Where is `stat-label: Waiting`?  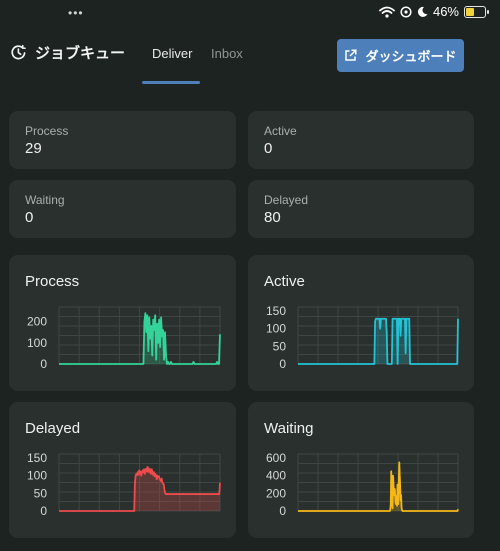
stat-label: Waiting is located at coordinates (45, 200).